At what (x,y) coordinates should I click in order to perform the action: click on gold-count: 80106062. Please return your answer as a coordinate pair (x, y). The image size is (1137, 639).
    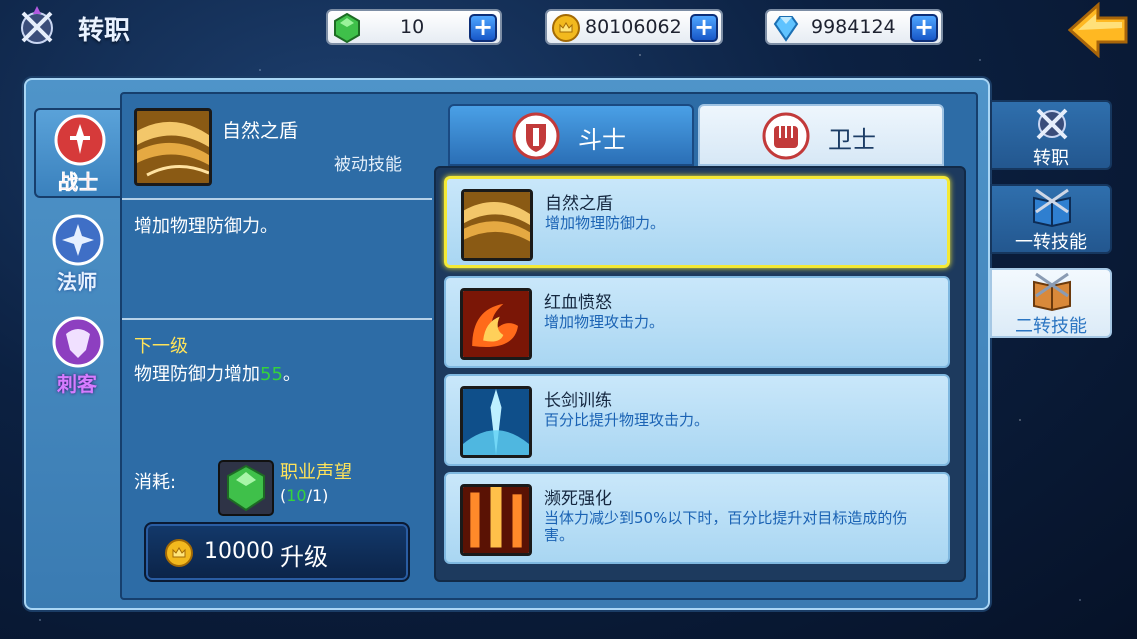
    Looking at the image, I should click on (633, 27).